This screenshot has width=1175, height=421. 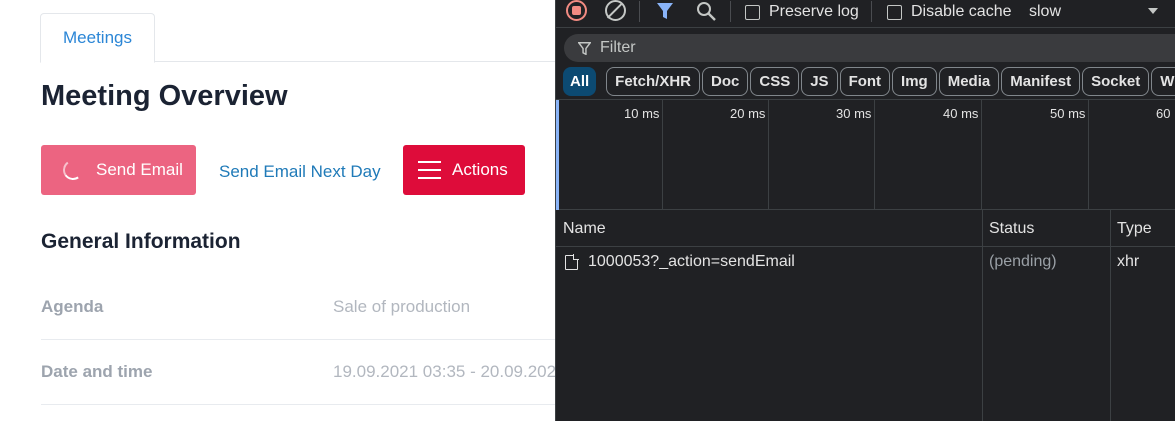 I want to click on section-title: General Information, so click(x=141, y=241).